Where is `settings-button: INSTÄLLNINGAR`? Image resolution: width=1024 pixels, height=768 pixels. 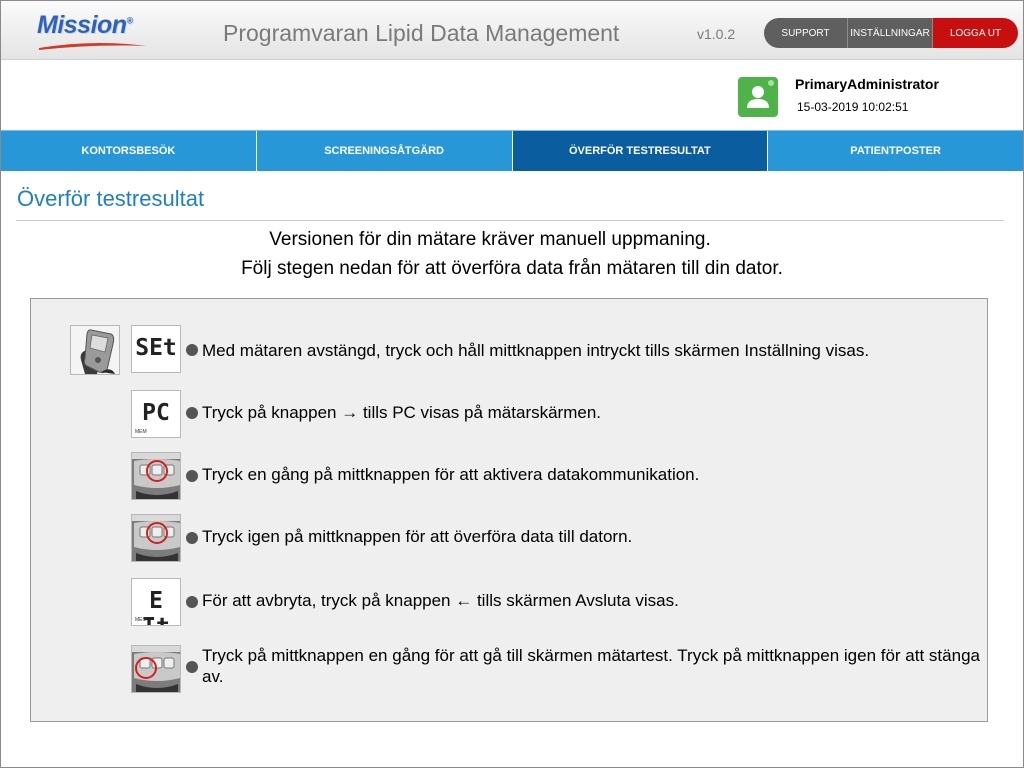
settings-button: INSTÄLLNINGAR is located at coordinates (890, 33).